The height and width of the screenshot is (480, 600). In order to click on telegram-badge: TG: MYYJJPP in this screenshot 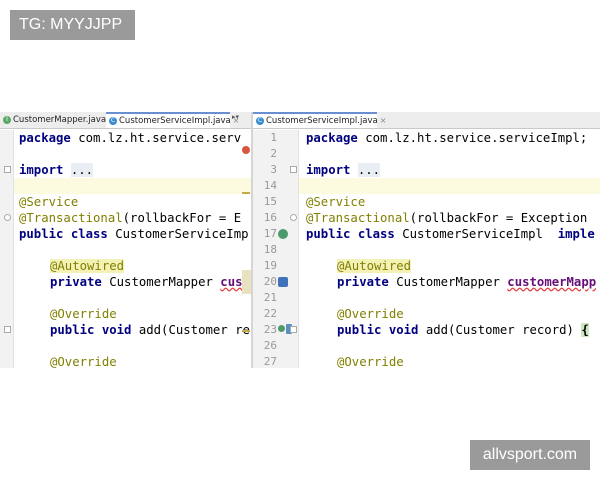, I will do `click(72, 25)`.